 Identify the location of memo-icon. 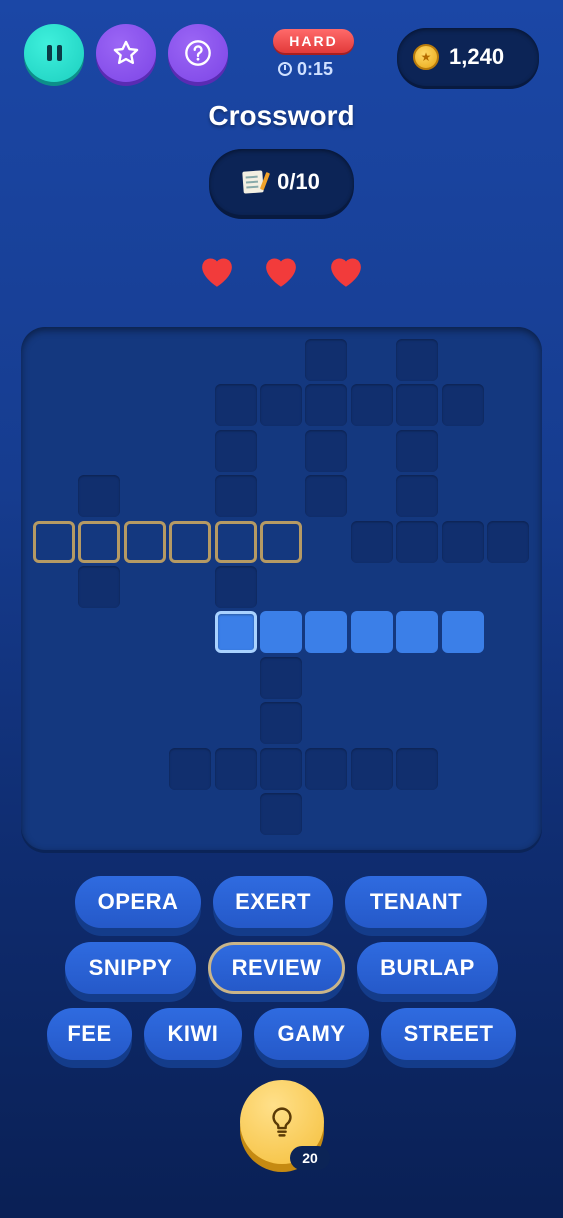
(253, 182).